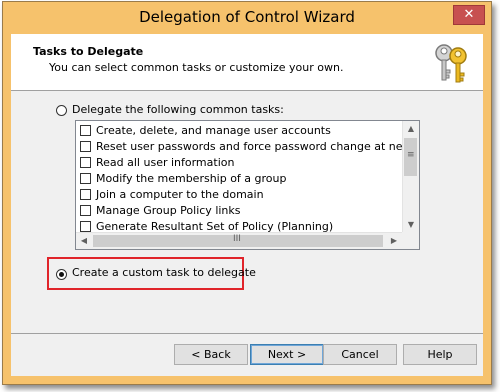 The height and width of the screenshot is (392, 500). What do you see at coordinates (411, 225) in the screenshot?
I see `arrow-down-icon: ▼` at bounding box center [411, 225].